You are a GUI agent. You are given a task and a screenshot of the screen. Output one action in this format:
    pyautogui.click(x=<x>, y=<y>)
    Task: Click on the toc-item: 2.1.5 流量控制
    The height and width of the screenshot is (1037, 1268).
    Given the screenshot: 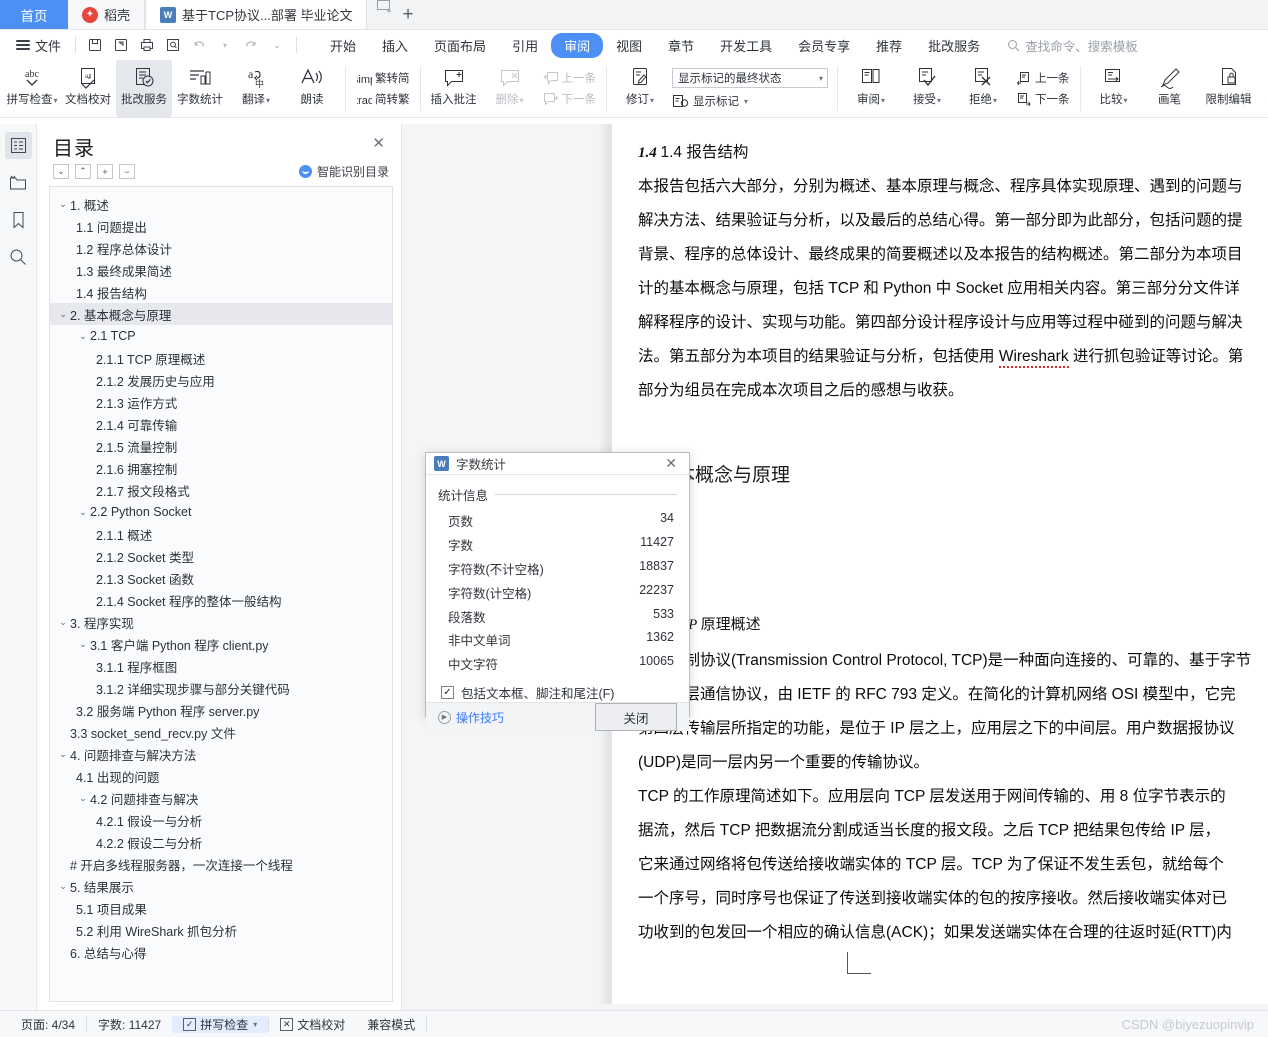 What is the action you would take?
    pyautogui.click(x=221, y=446)
    